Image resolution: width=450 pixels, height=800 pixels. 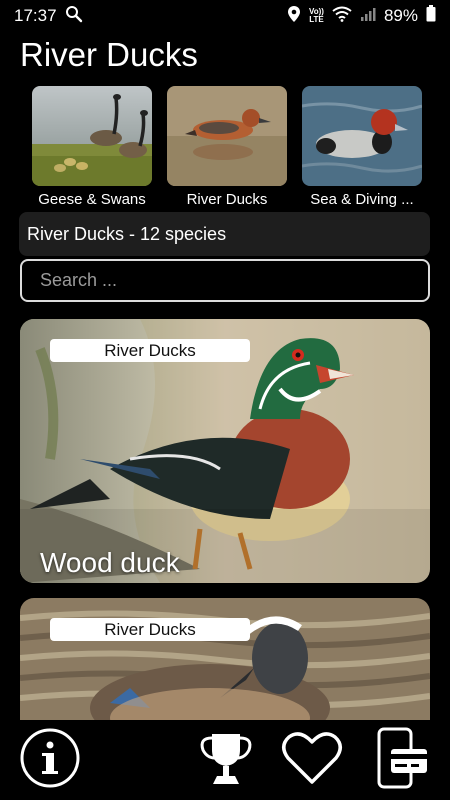 I want to click on trophy-icon, so click(x=226, y=760).